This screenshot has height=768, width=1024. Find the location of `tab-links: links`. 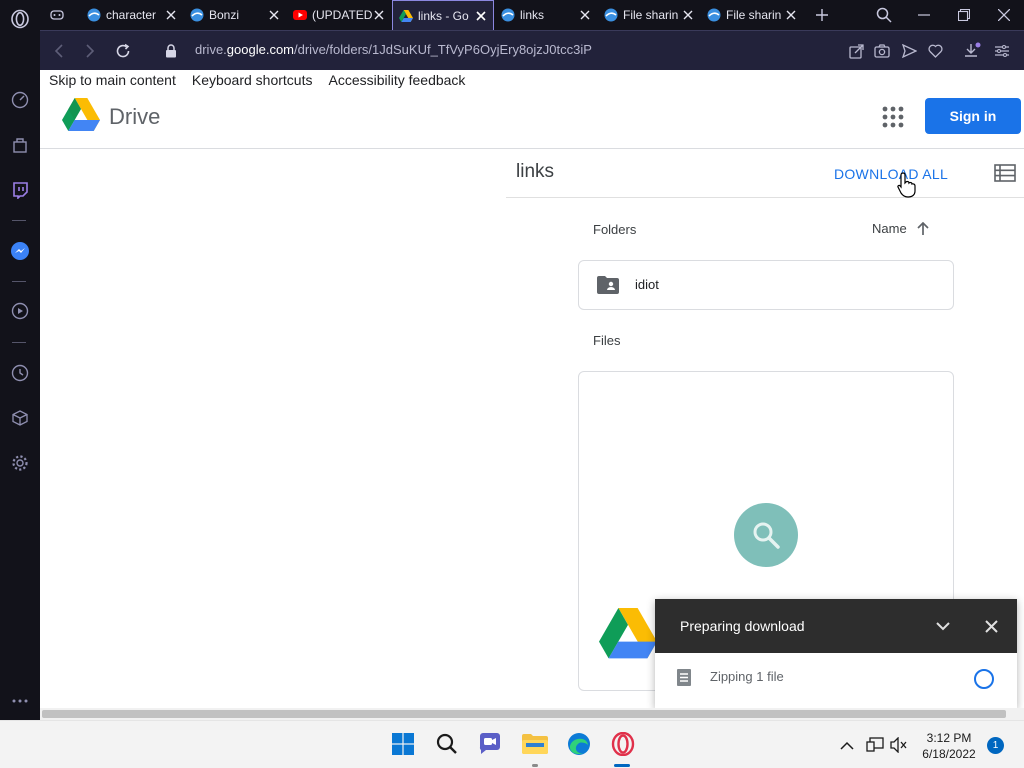

tab-links: links is located at coordinates (546, 15).